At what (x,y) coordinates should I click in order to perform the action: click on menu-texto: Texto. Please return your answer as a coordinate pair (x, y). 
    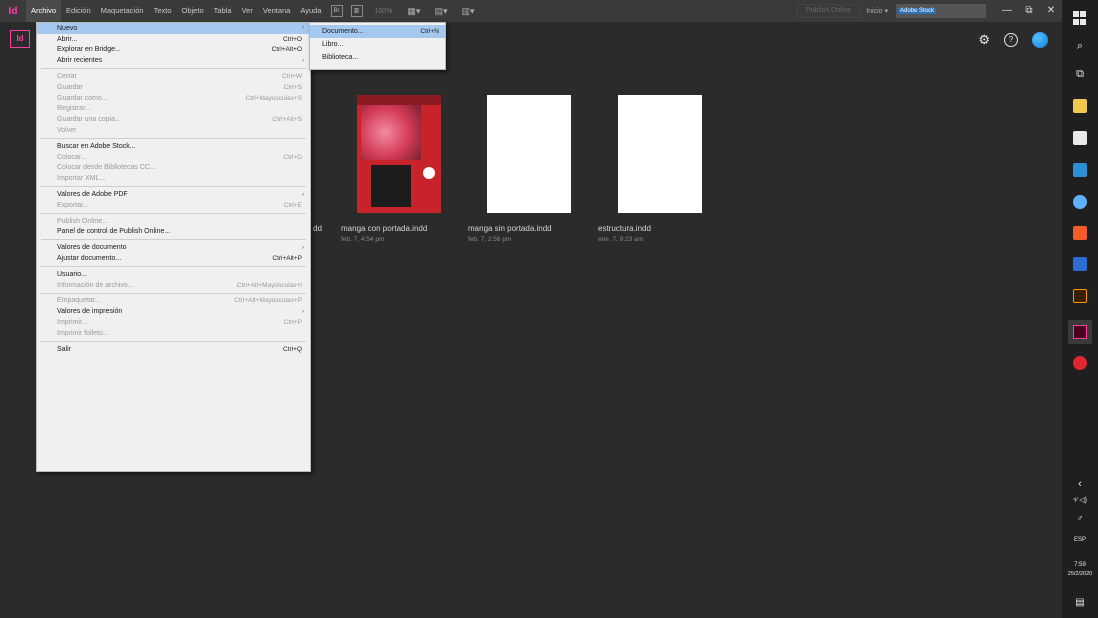
    Looking at the image, I should click on (163, 11).